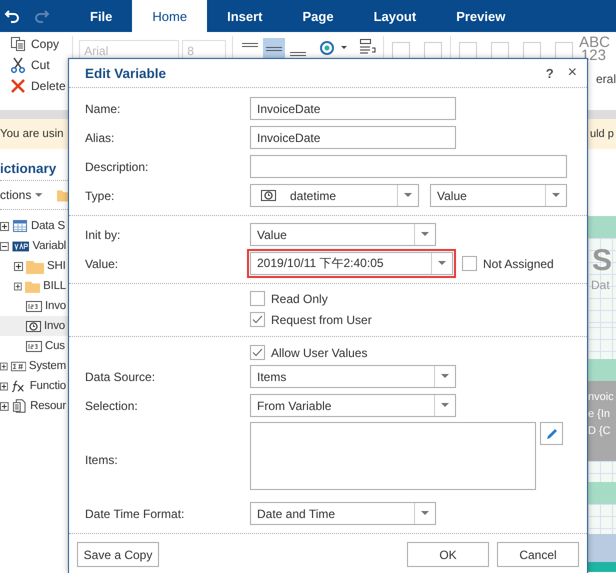 This screenshot has height=573, width=616. What do you see at coordinates (311, 319) in the screenshot?
I see `checkbox: Request from User` at bounding box center [311, 319].